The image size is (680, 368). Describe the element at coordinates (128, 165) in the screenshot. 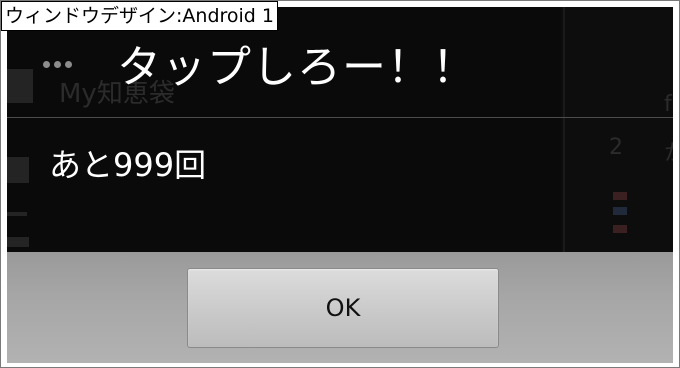

I see `dialog-message: あと999回` at that location.